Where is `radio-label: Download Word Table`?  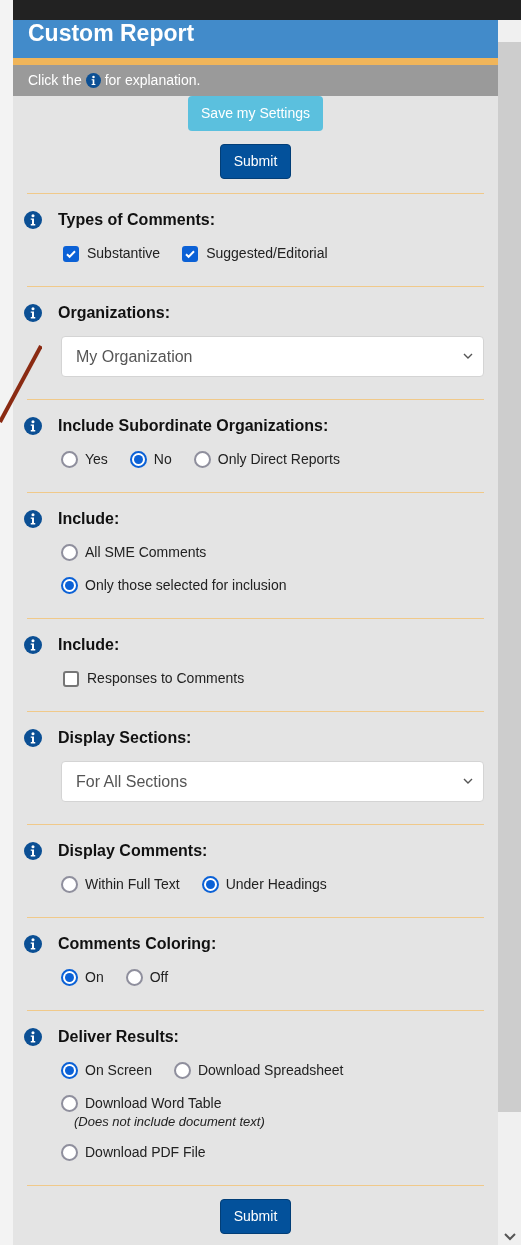 radio-label: Download Word Table is located at coordinates (153, 1103).